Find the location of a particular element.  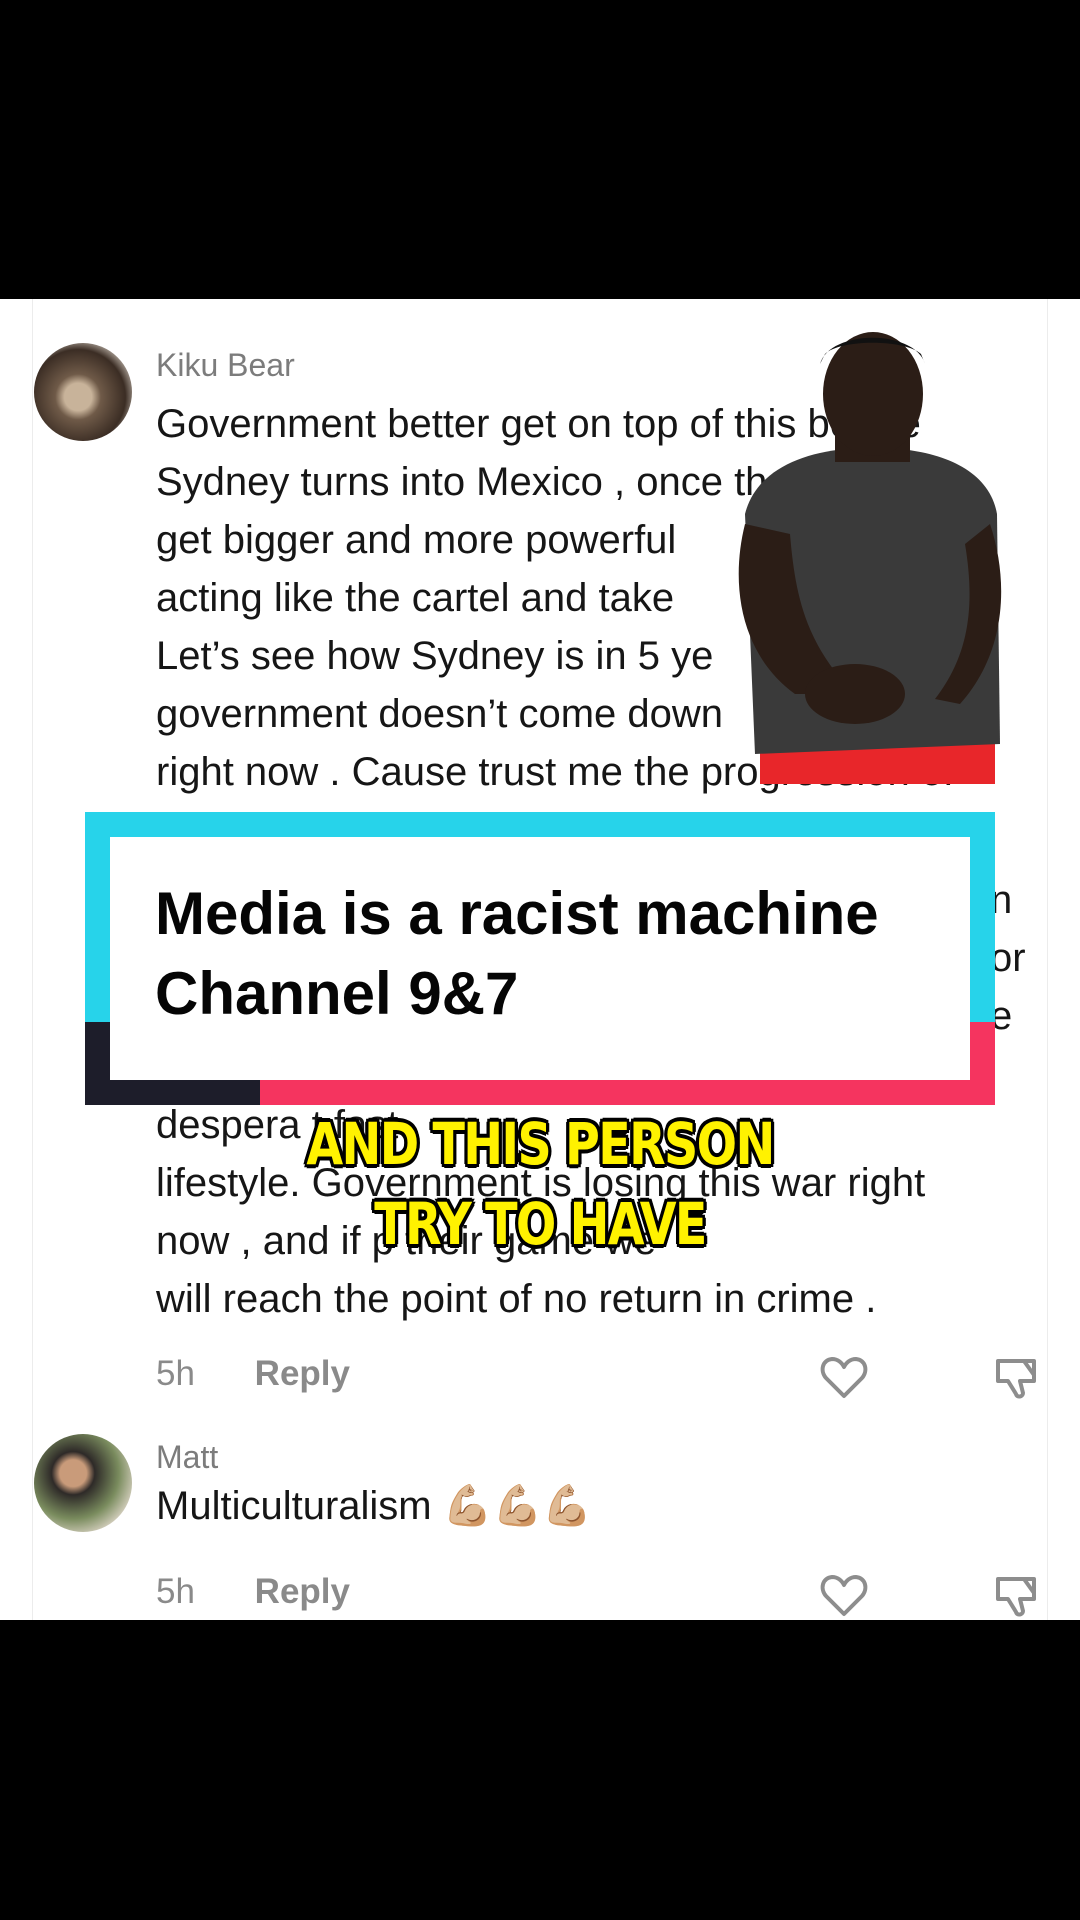

title-box: Media is a racist machine Channel 9&7 is located at coordinates (540, 958).